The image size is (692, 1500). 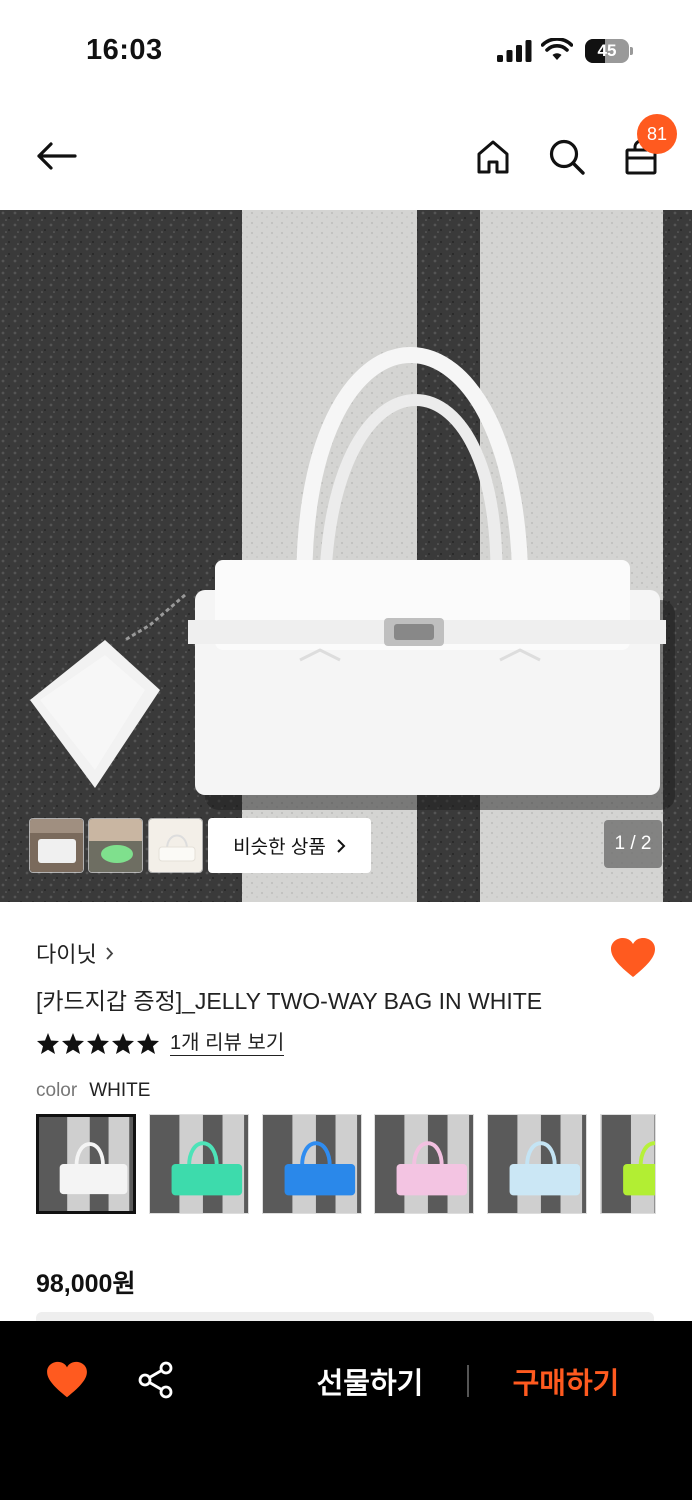 I want to click on battery-icon: 45, so click(x=609, y=51).